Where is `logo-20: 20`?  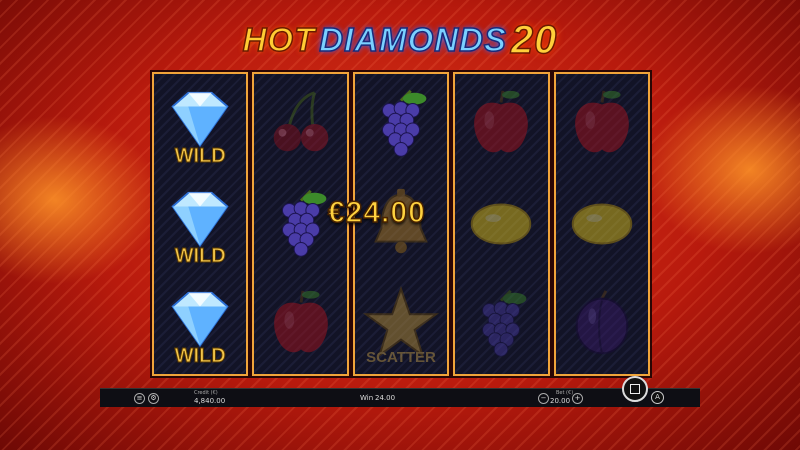
logo-20: 20 is located at coordinates (534, 40).